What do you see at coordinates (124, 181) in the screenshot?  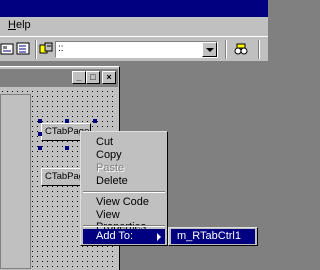 I see `menu-item-delete: Delete` at bounding box center [124, 181].